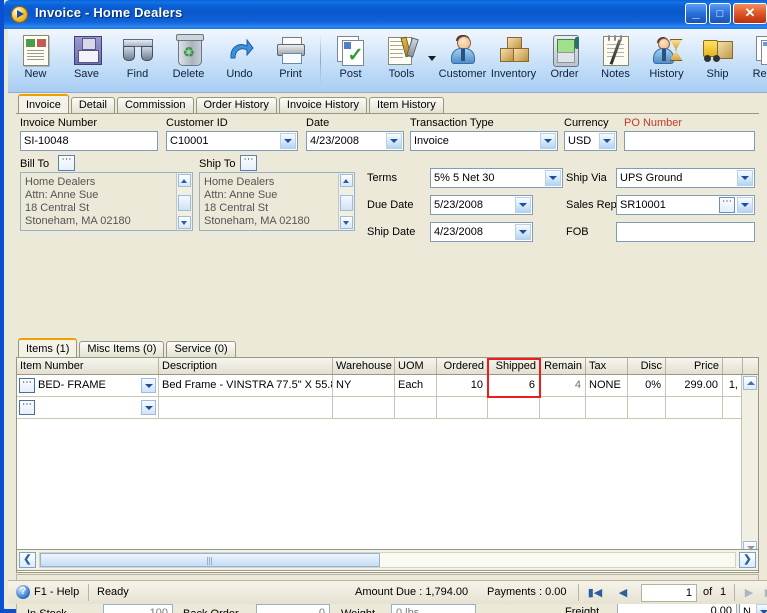 This screenshot has width=767, height=613. I want to click on cell-ordered, so click(462, 407).